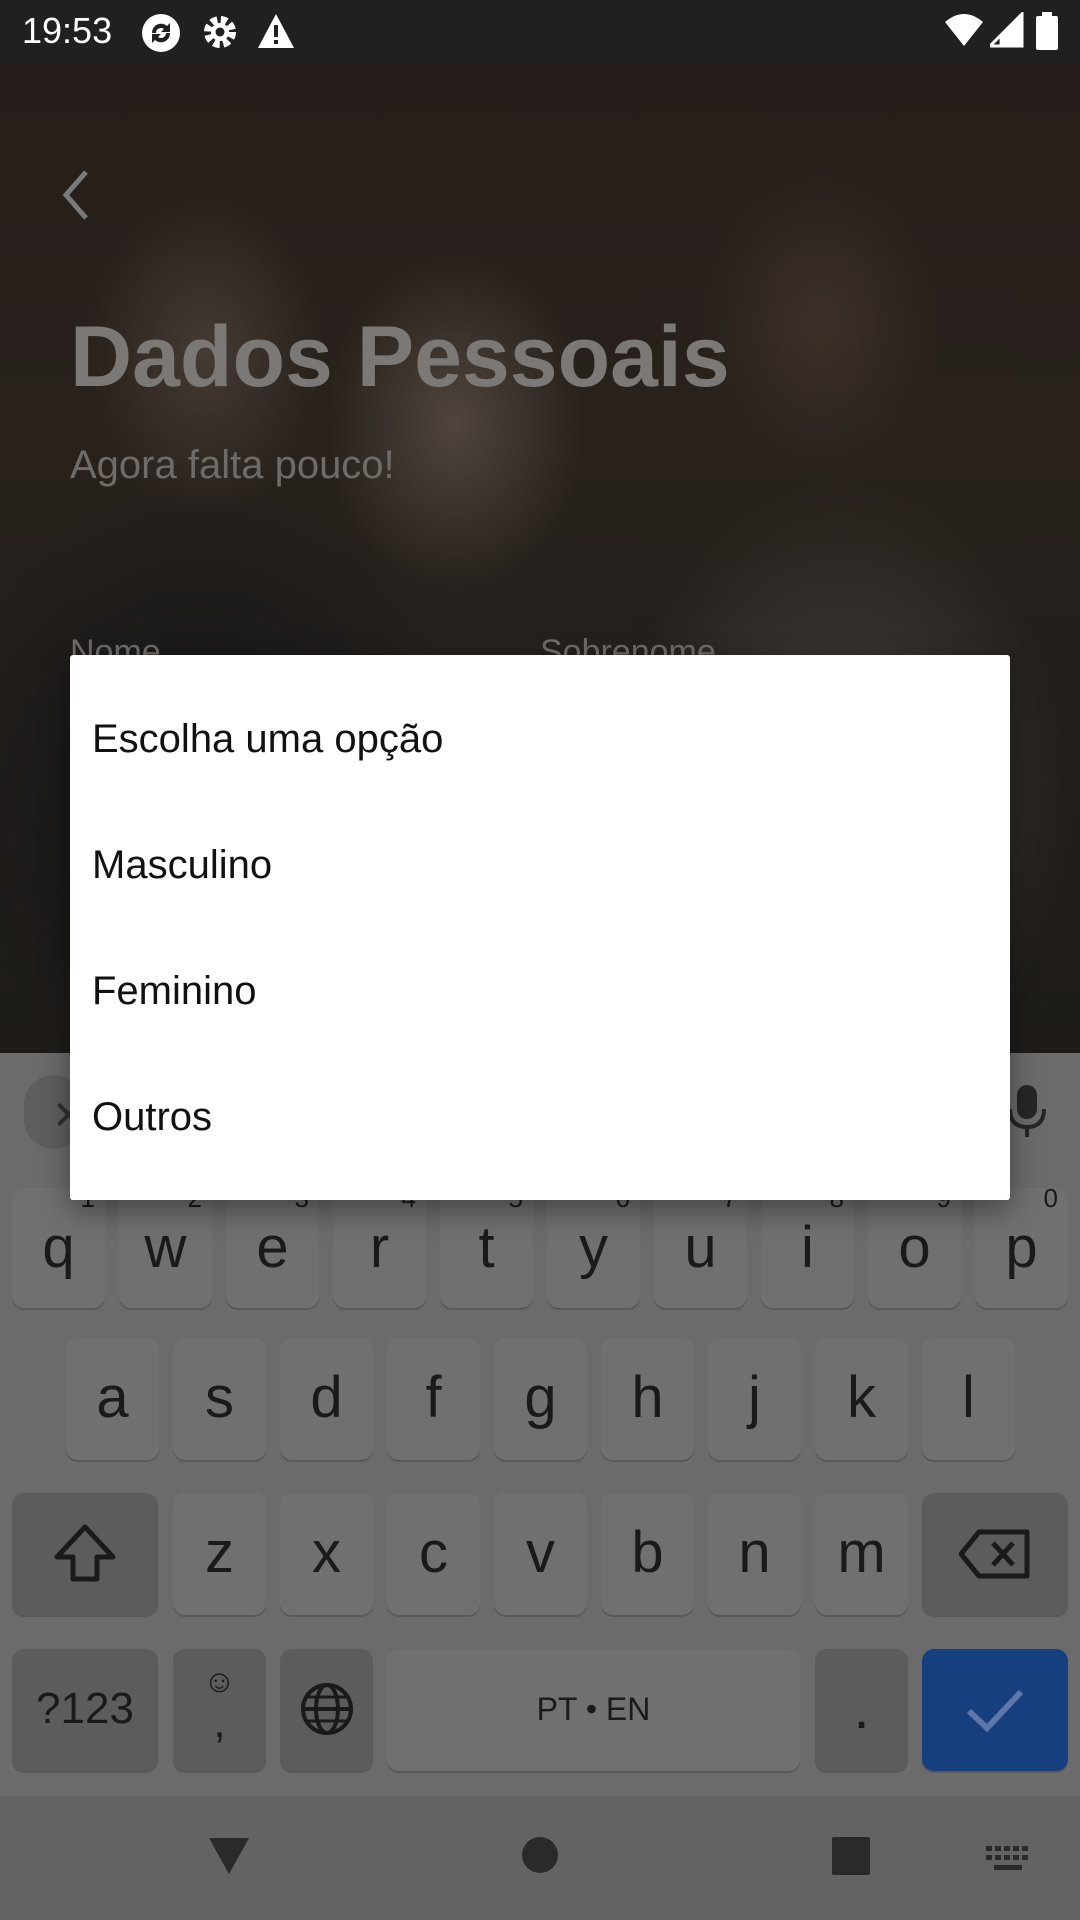  What do you see at coordinates (232, 465) in the screenshot?
I see `page-subtitle: Agora falta pouco!` at bounding box center [232, 465].